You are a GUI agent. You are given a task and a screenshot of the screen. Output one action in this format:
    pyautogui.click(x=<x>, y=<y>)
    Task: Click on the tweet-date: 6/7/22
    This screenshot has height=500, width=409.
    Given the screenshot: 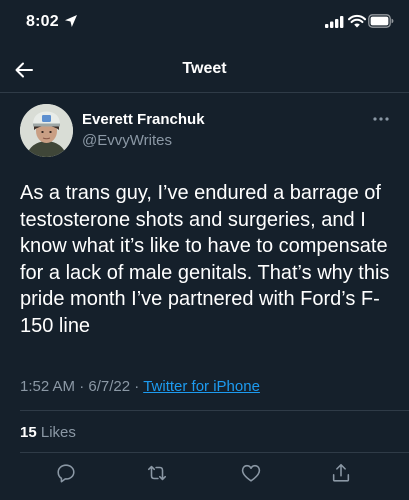 What is the action you would take?
    pyautogui.click(x=109, y=386)
    